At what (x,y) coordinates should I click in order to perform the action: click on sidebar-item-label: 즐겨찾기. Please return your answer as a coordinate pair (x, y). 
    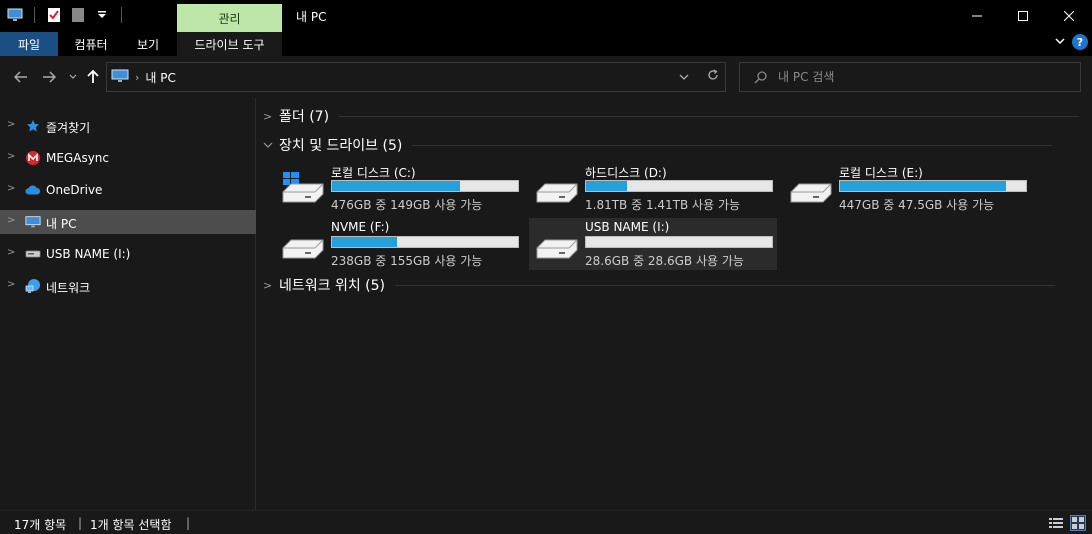
    Looking at the image, I should click on (68, 128).